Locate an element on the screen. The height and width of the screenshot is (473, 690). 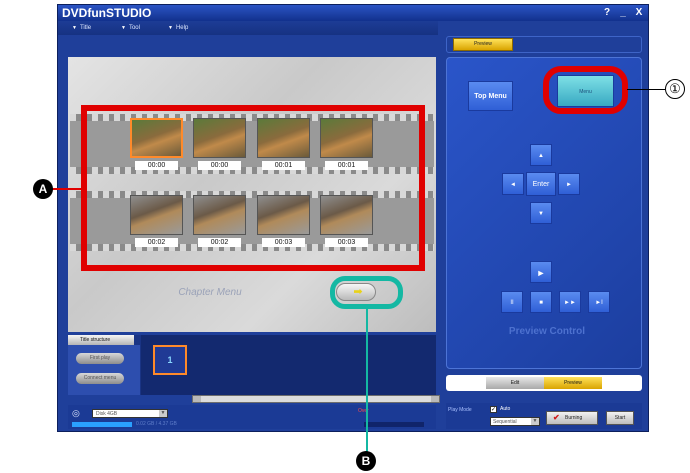
mode-toggle: Edit Preview is located at coordinates (544, 383).